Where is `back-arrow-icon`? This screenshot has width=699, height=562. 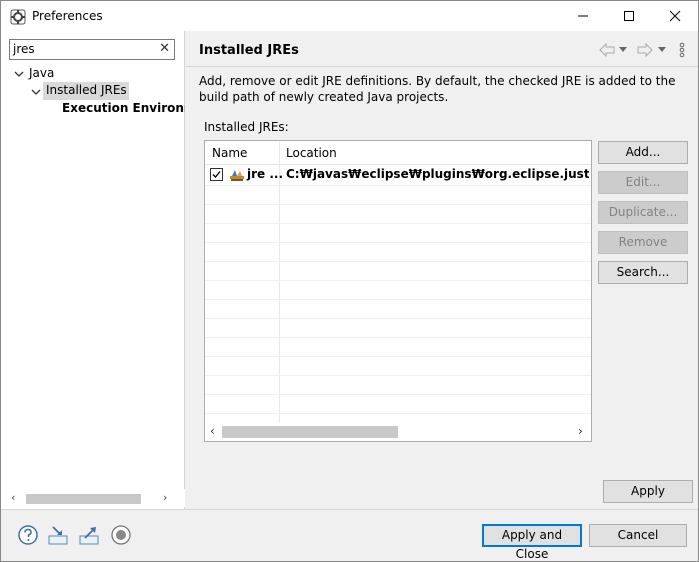 back-arrow-icon is located at coordinates (607, 50).